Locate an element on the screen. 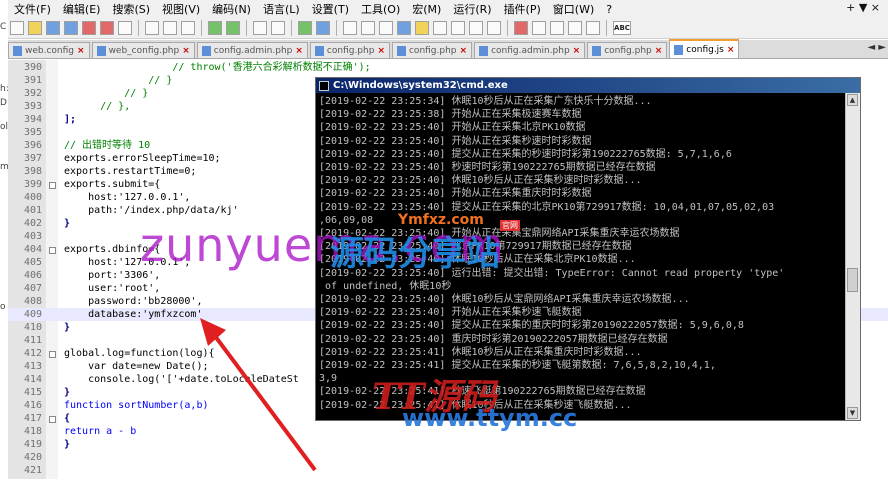 This screenshot has height=480, width=888. menu-tools: 工具(O) is located at coordinates (380, 9).